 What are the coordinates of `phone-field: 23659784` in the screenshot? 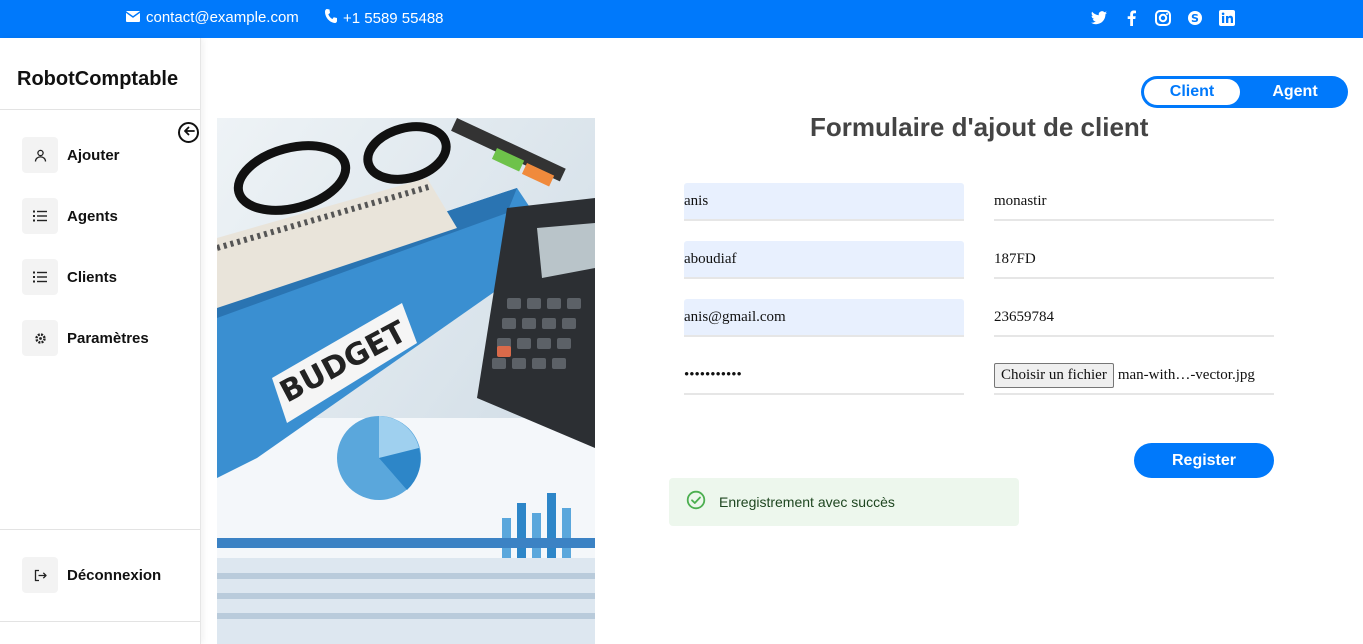 It's located at (1134, 318).